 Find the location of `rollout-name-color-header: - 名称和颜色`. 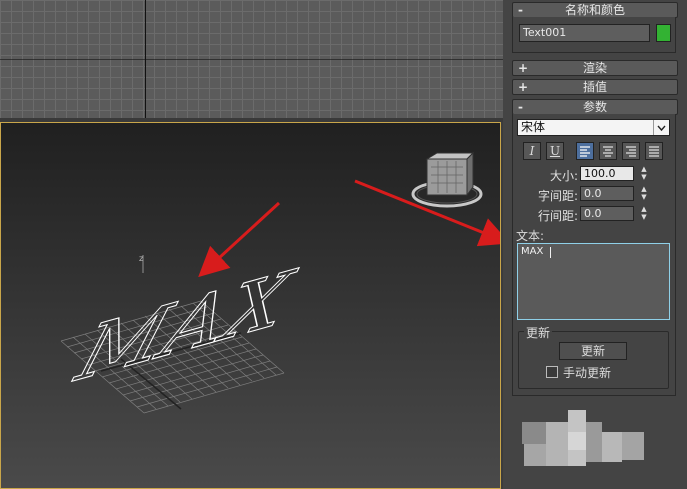

rollout-name-color-header: - 名称和颜色 is located at coordinates (595, 10).